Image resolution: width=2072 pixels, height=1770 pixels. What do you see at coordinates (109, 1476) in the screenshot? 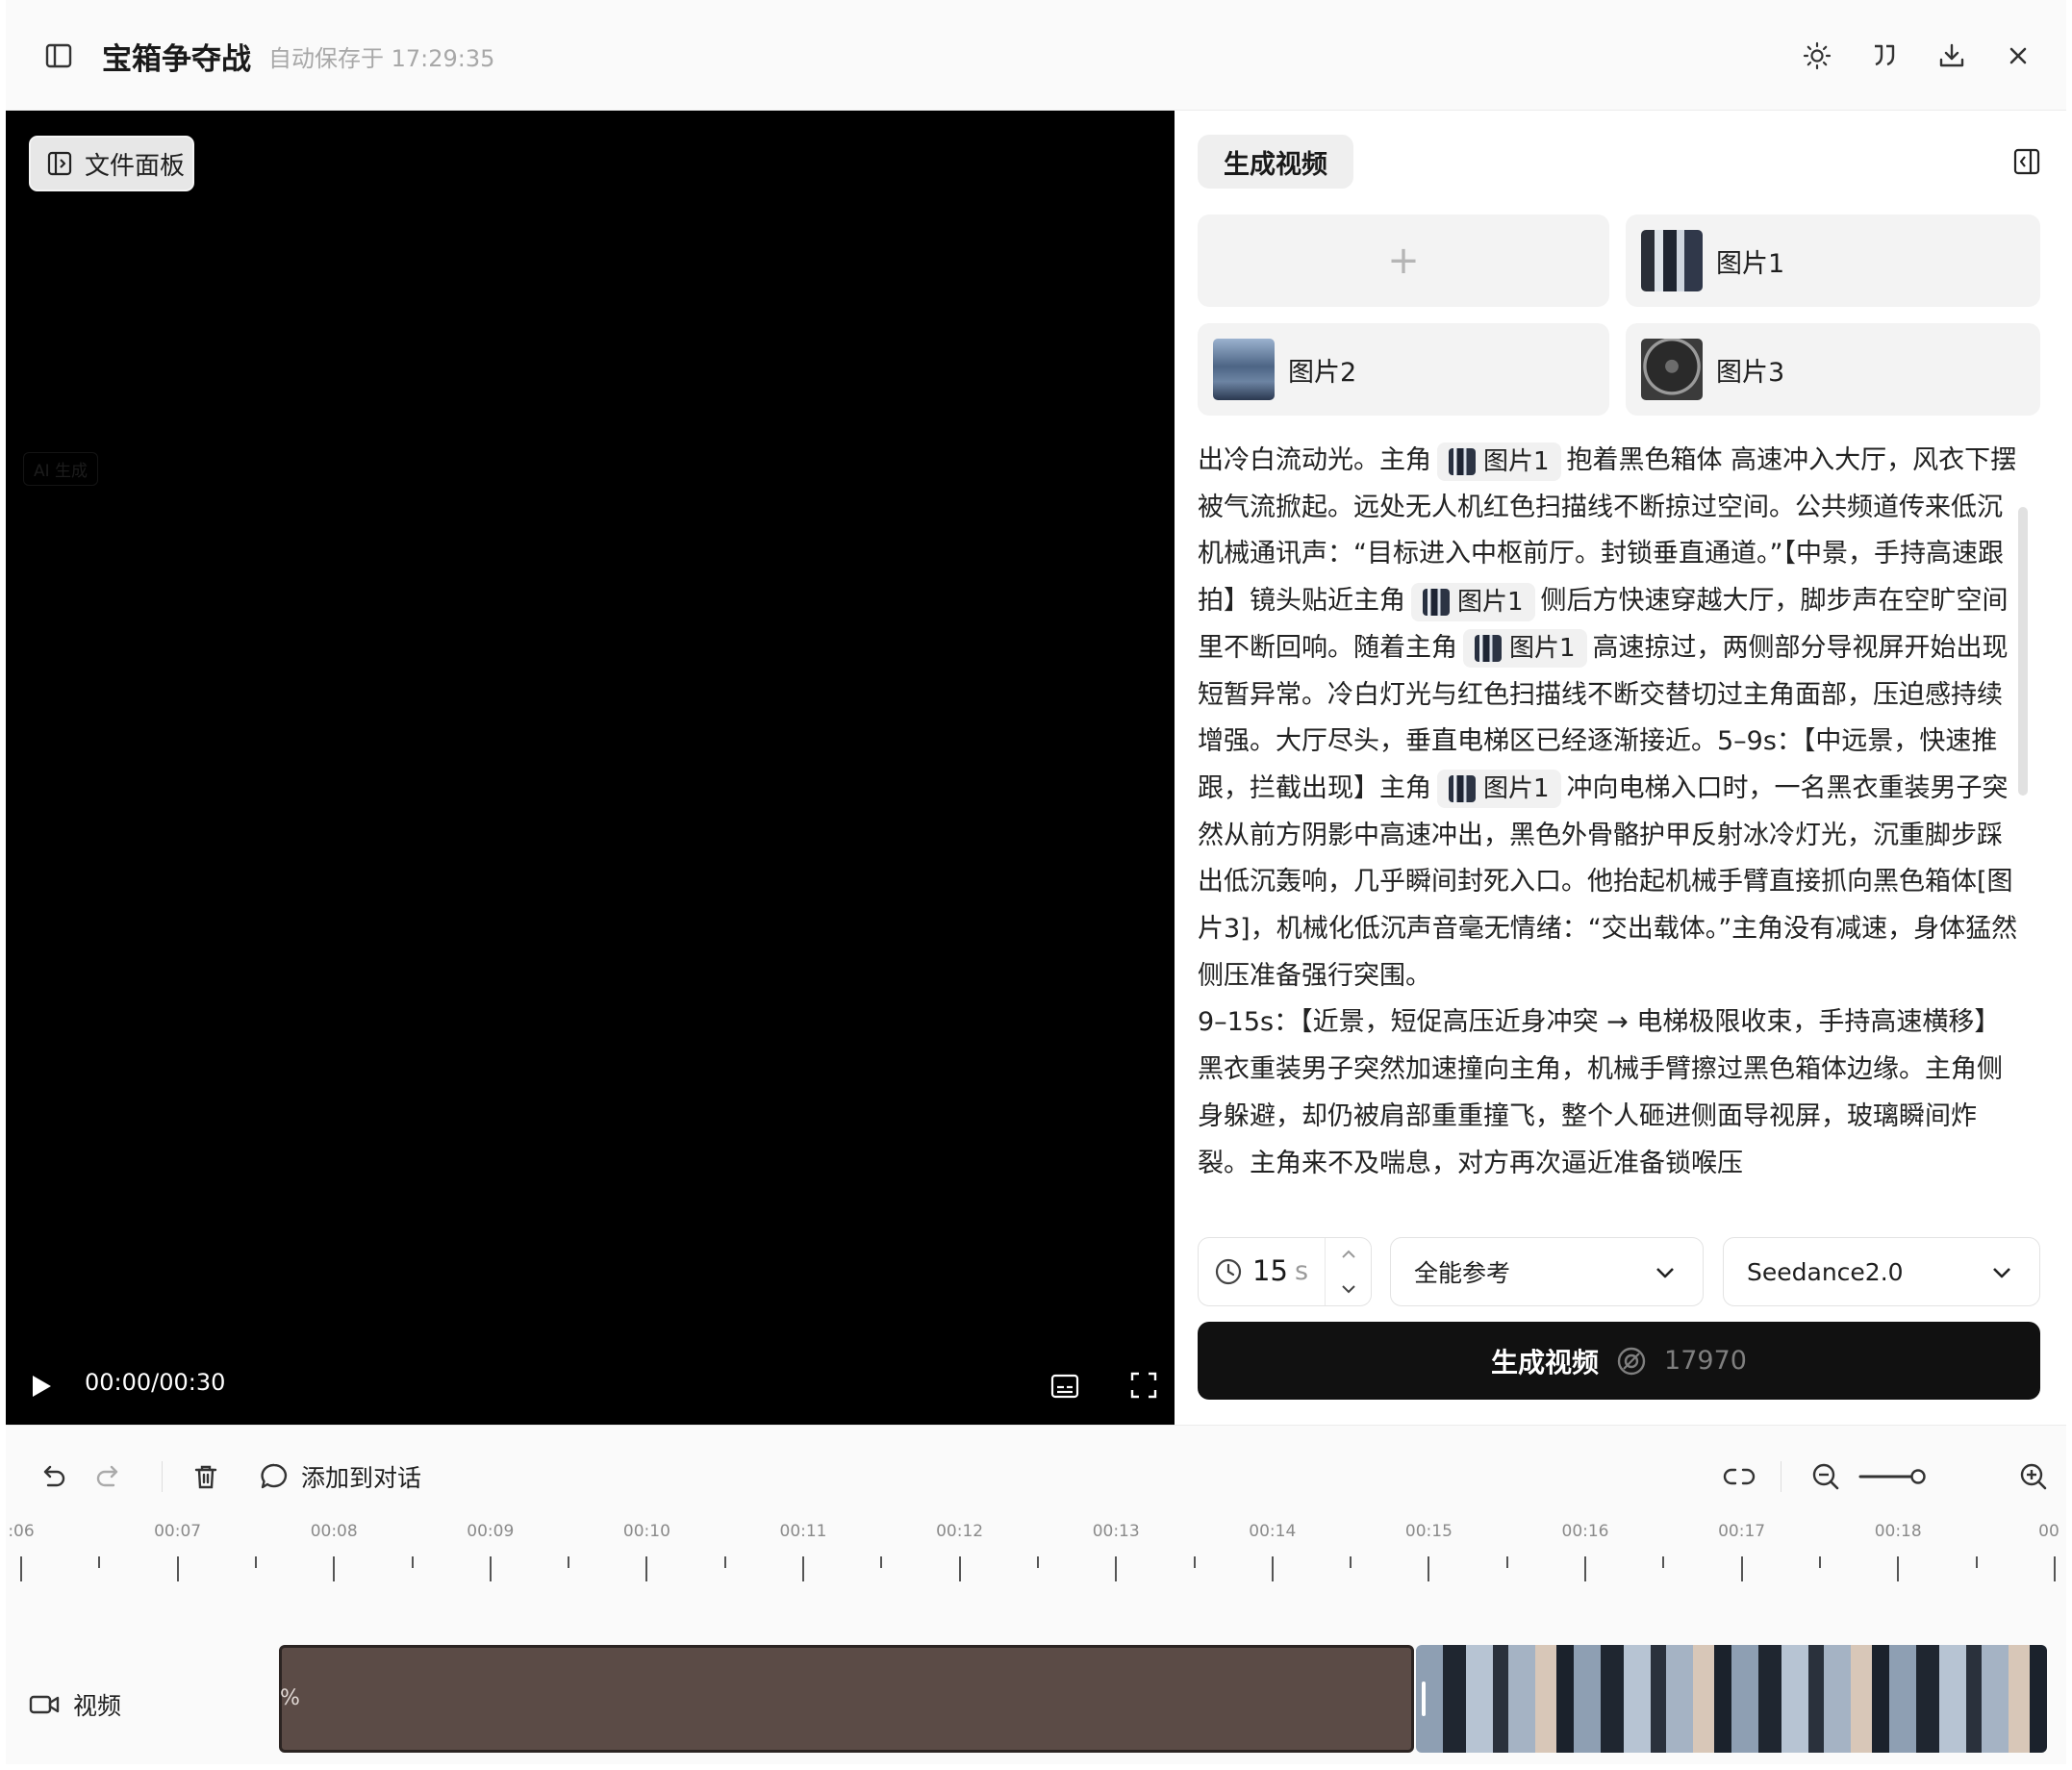
I see `redo-icon` at bounding box center [109, 1476].